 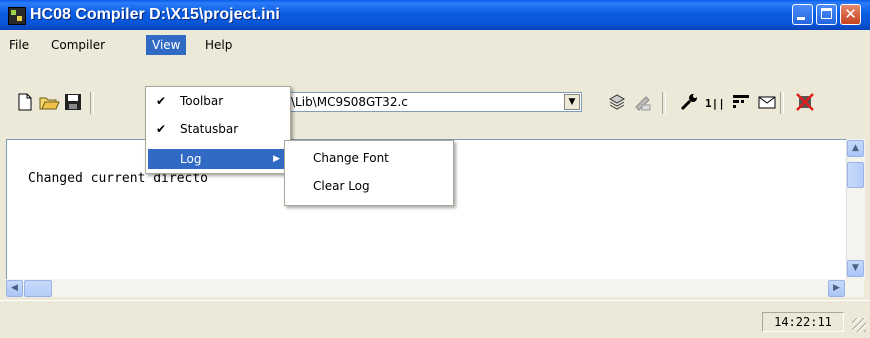 I want to click on menu-compiler: Compiler, so click(x=78, y=45).